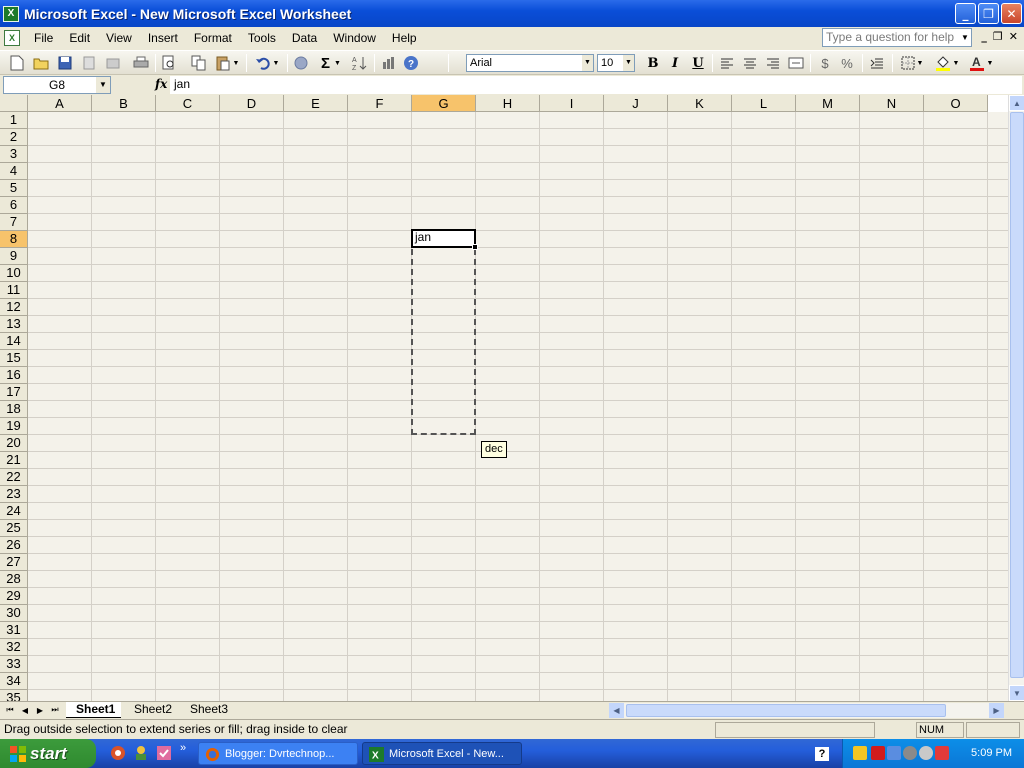 The height and width of the screenshot is (768, 1024). What do you see at coordinates (141, 63) in the screenshot?
I see `print-button` at bounding box center [141, 63].